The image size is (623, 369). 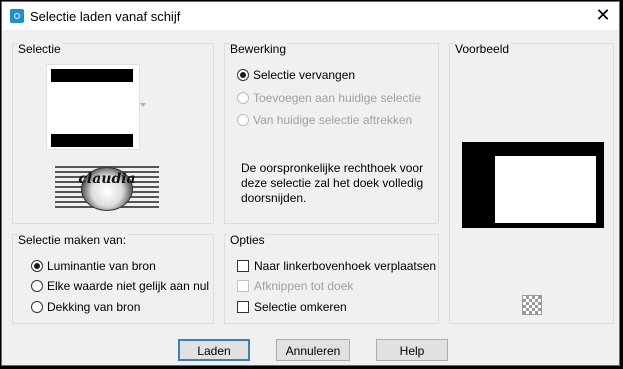 What do you see at coordinates (412, 350) in the screenshot?
I see `help-button: Help` at bounding box center [412, 350].